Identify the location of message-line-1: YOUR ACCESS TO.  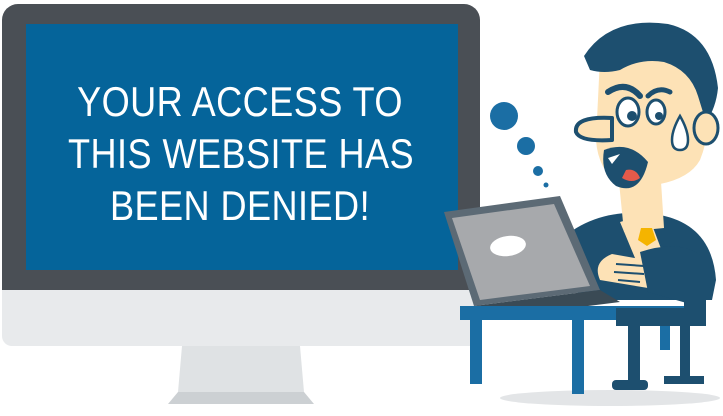
(240, 101).